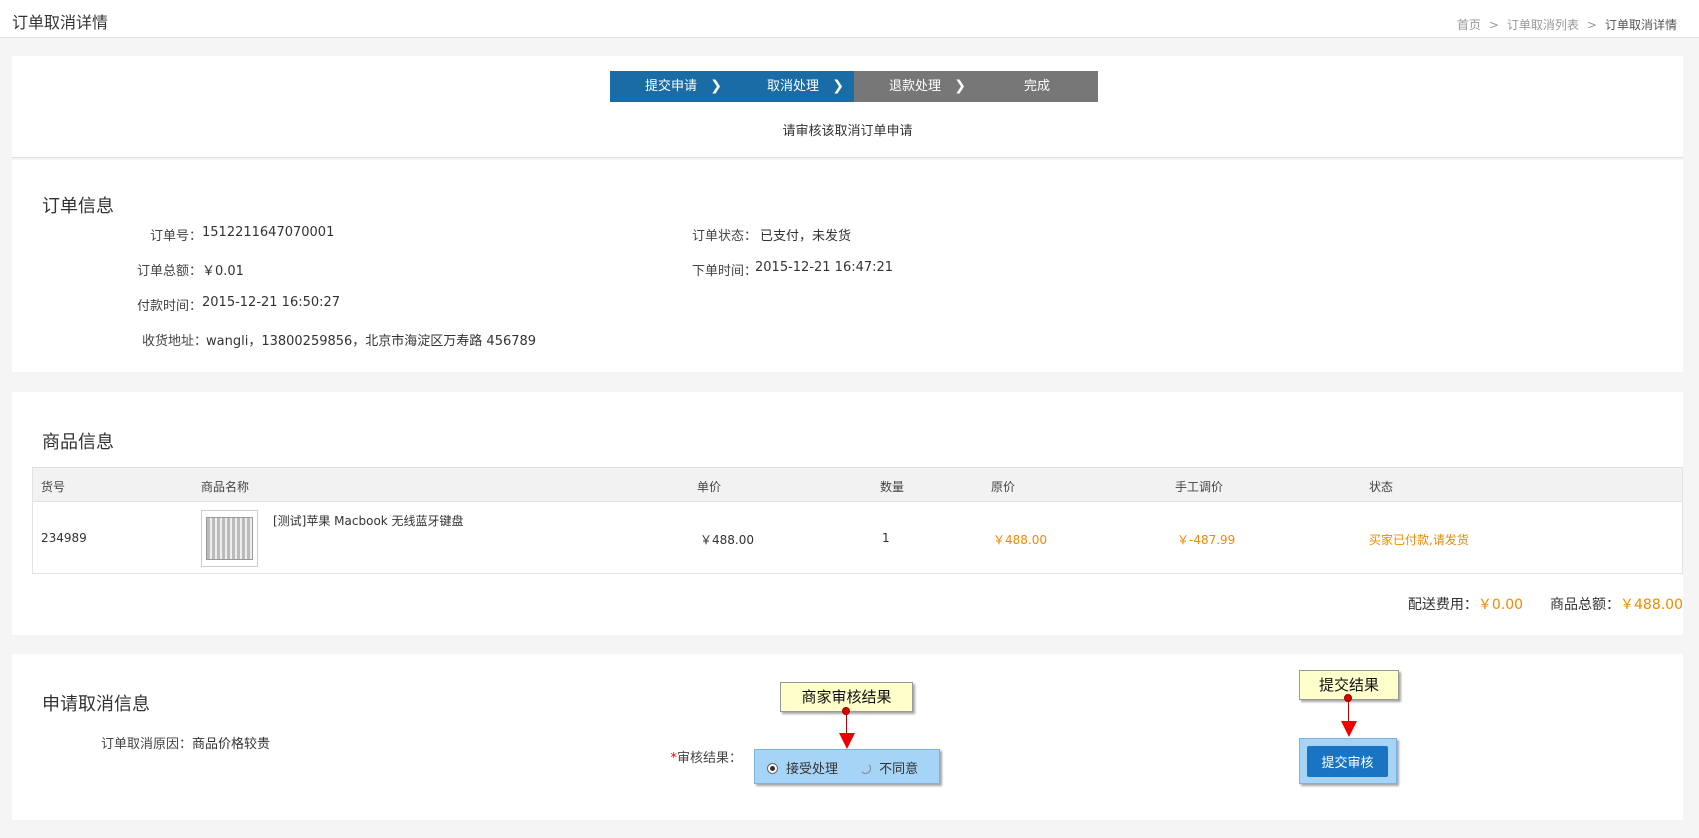  Describe the element at coordinates (371, 341) in the screenshot. I see `address-value: wangli，13800259856，北京市海淀区万寿路 456789` at that location.